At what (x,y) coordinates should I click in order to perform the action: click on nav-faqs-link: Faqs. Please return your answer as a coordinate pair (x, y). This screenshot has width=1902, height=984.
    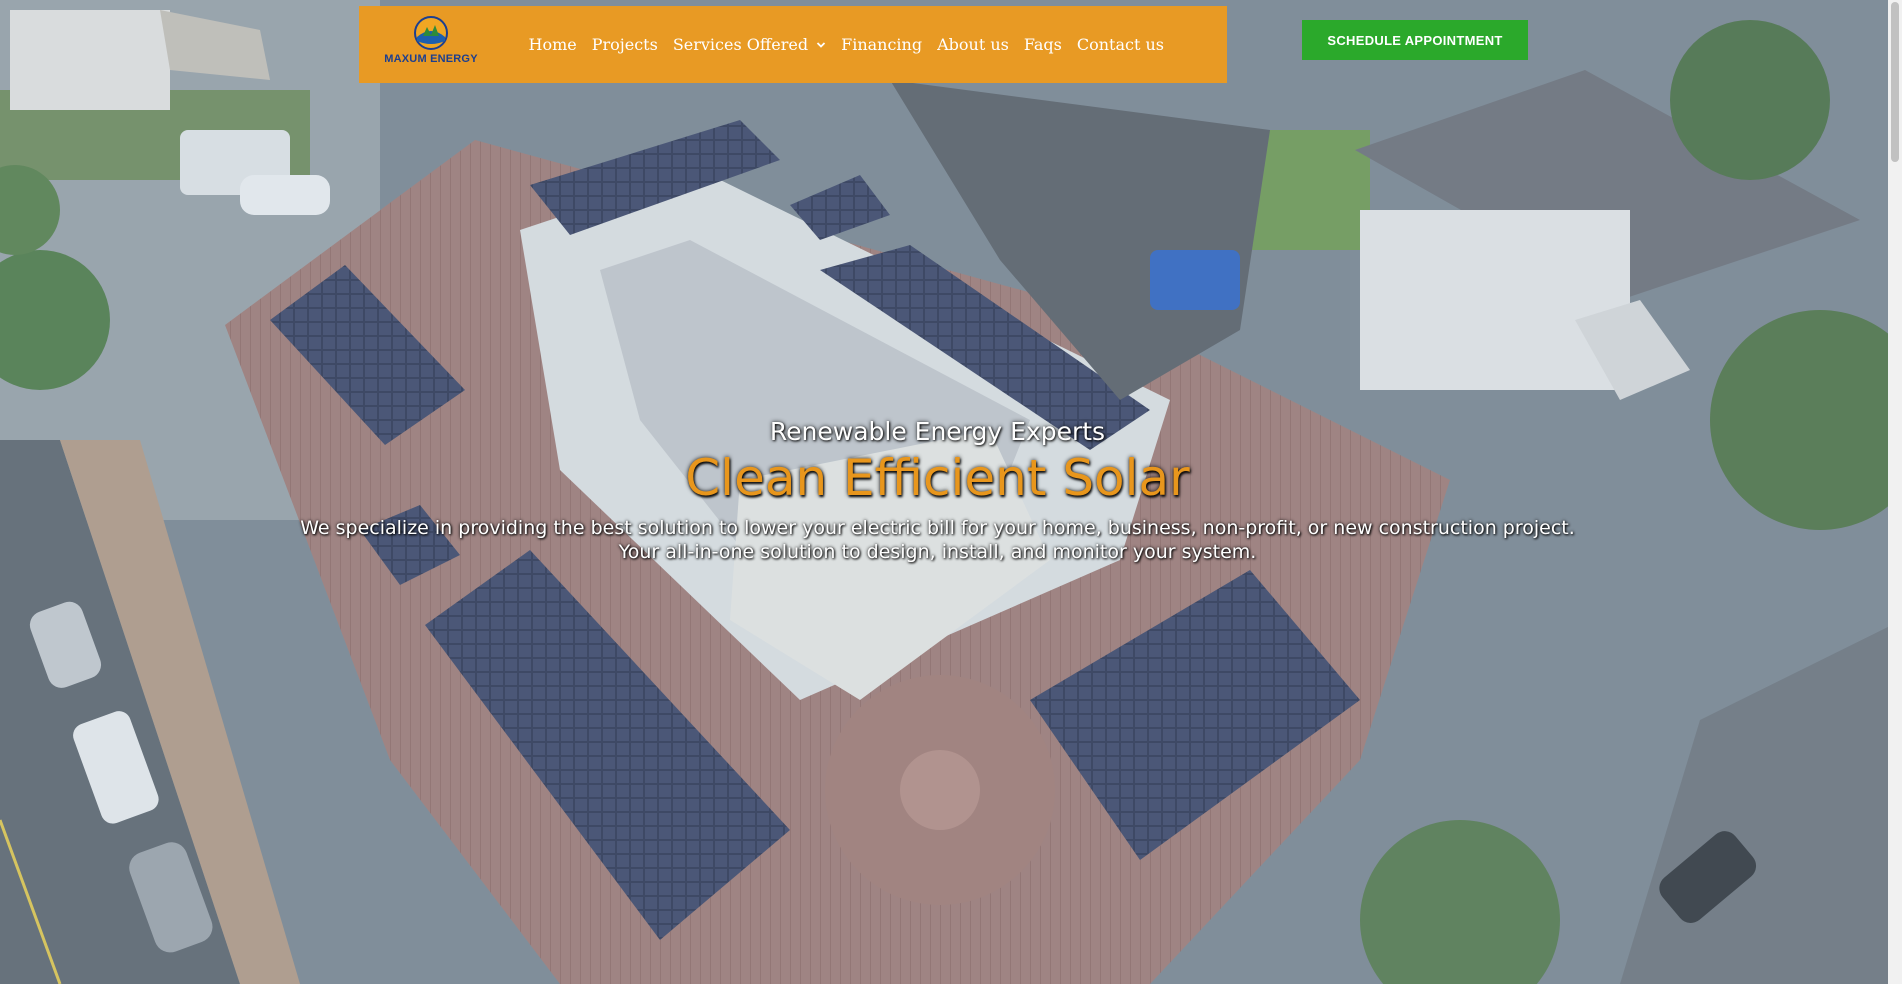
    Looking at the image, I should click on (1042, 44).